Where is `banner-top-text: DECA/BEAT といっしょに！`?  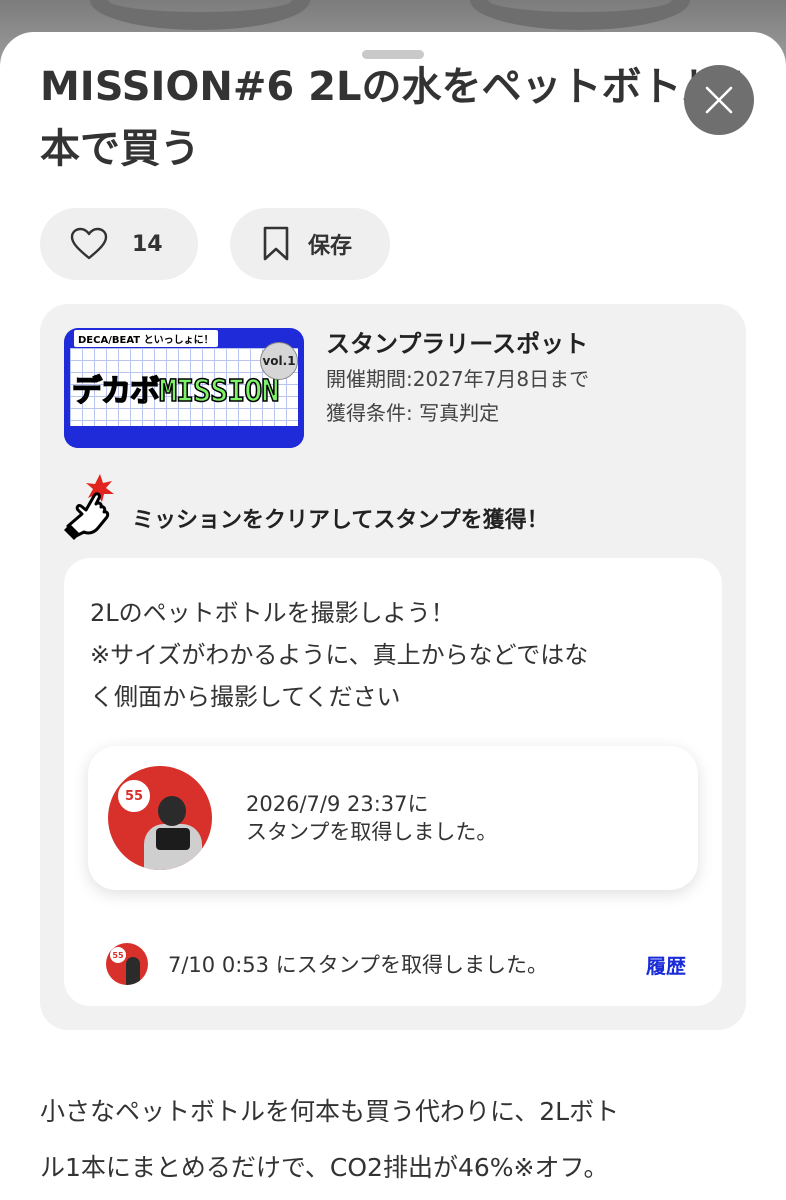 banner-top-text: DECA/BEAT といっしょに！ is located at coordinates (146, 338).